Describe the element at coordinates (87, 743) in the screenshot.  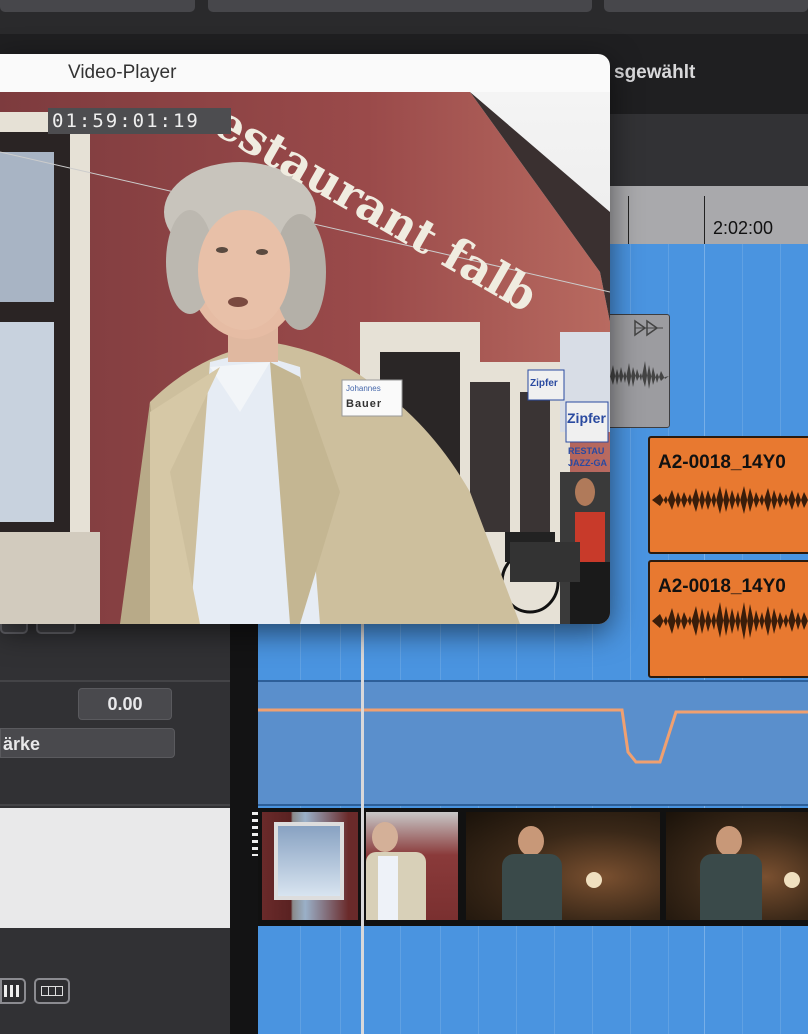
I see `parameter-field: ärke` at that location.